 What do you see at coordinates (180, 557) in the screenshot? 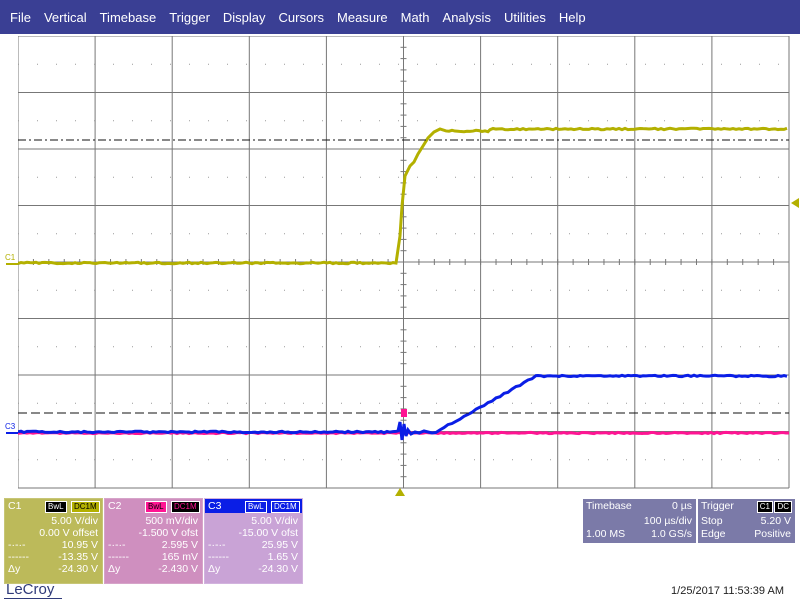
I see `c2-cursor2: 165 mV` at bounding box center [180, 557].